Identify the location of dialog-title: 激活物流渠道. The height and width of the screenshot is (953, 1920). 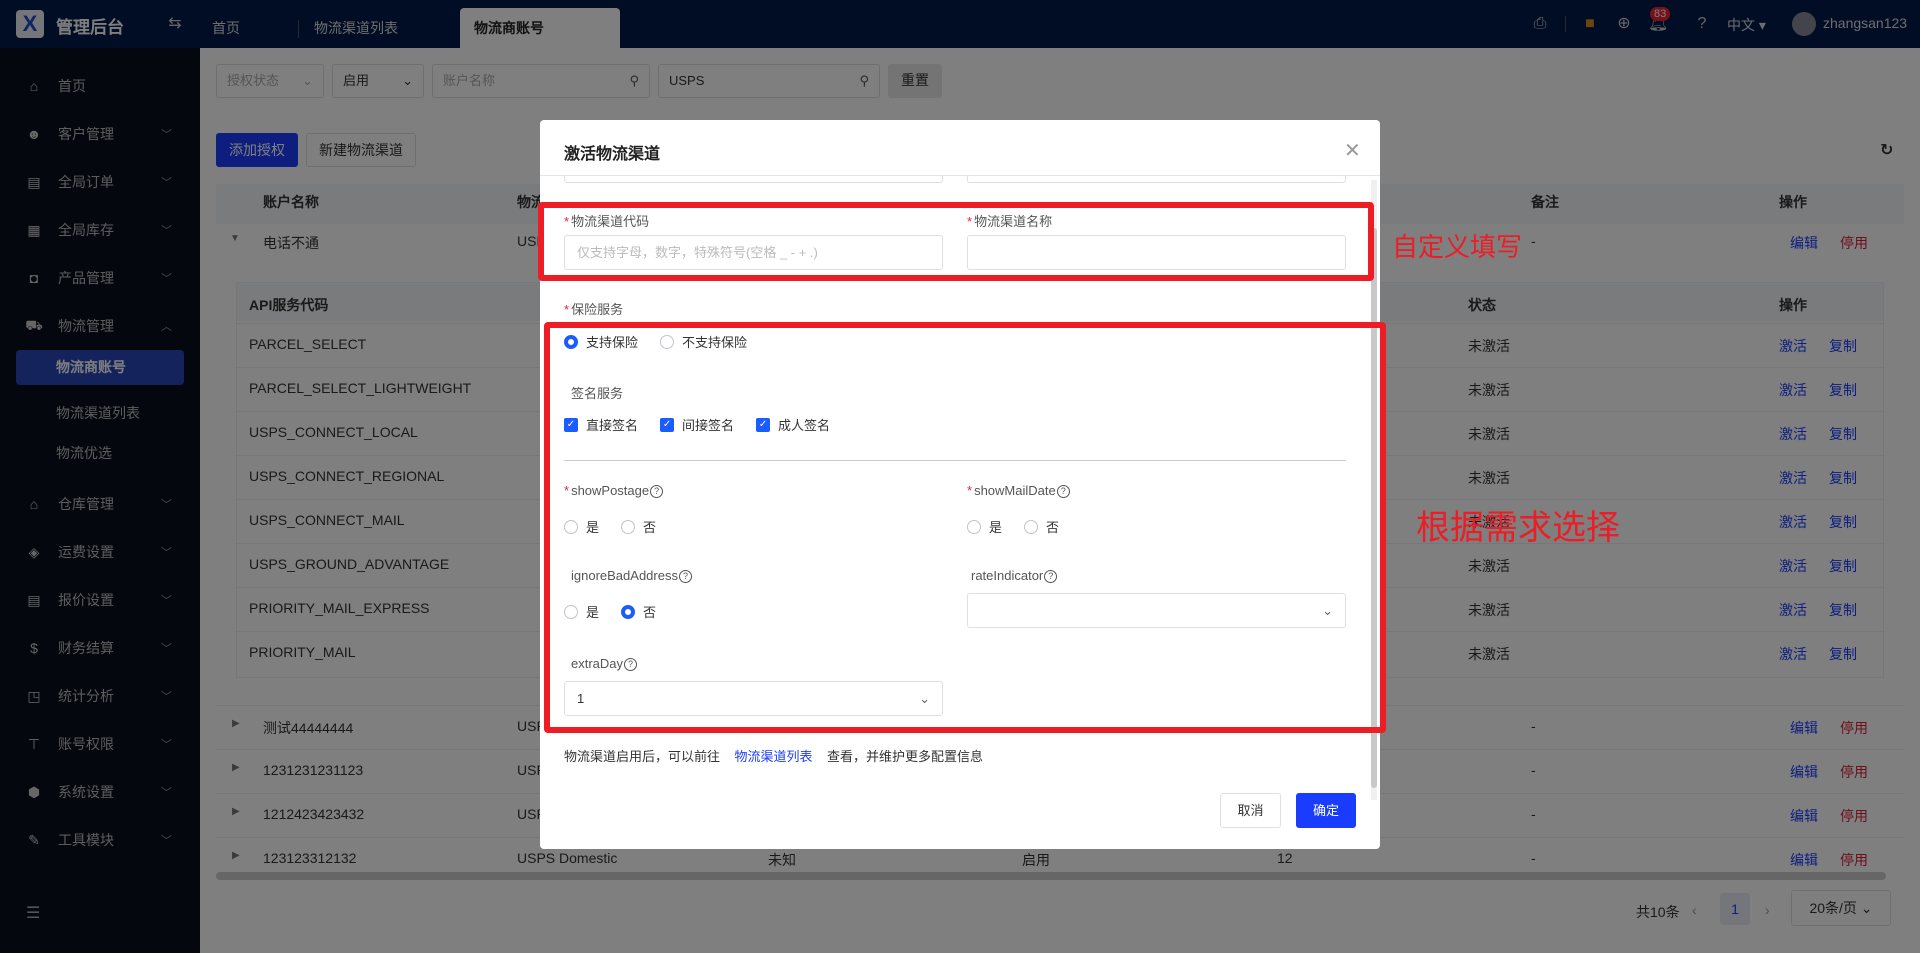
(612, 154).